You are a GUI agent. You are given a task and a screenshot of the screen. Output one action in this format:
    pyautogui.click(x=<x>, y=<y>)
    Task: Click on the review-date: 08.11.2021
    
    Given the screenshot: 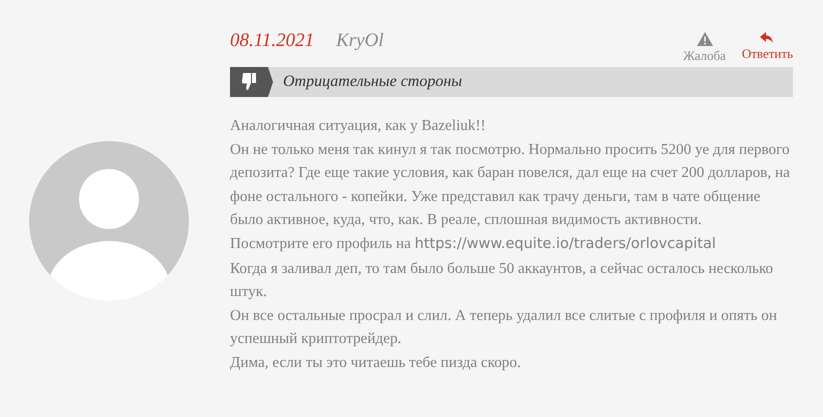 What is the action you would take?
    pyautogui.click(x=272, y=41)
    